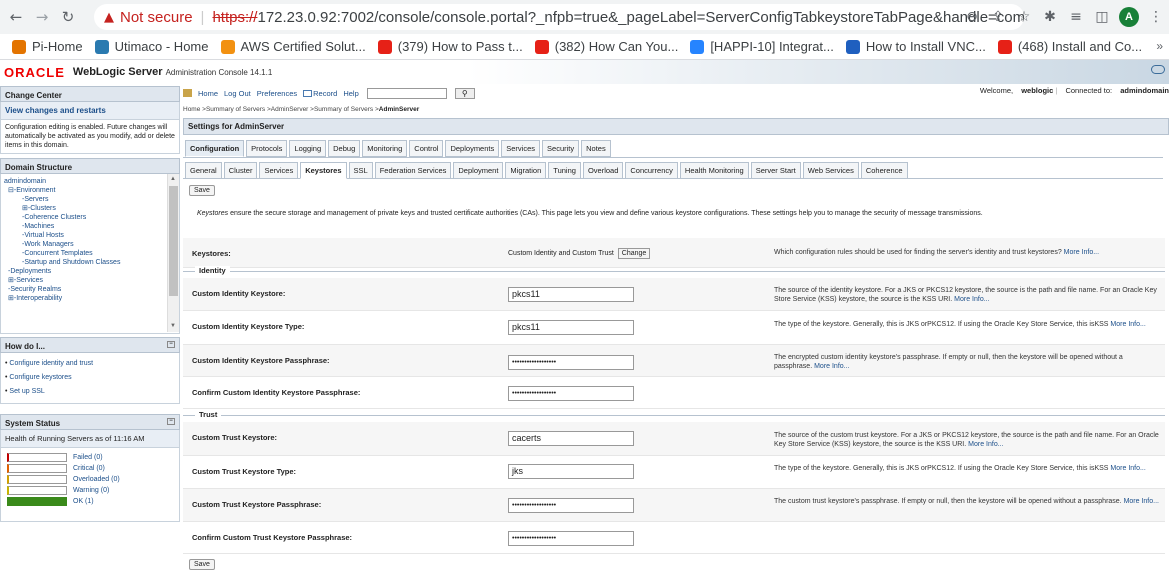 This screenshot has height=586, width=1169. I want to click on zoom-icon: ⊖, so click(972, 17).